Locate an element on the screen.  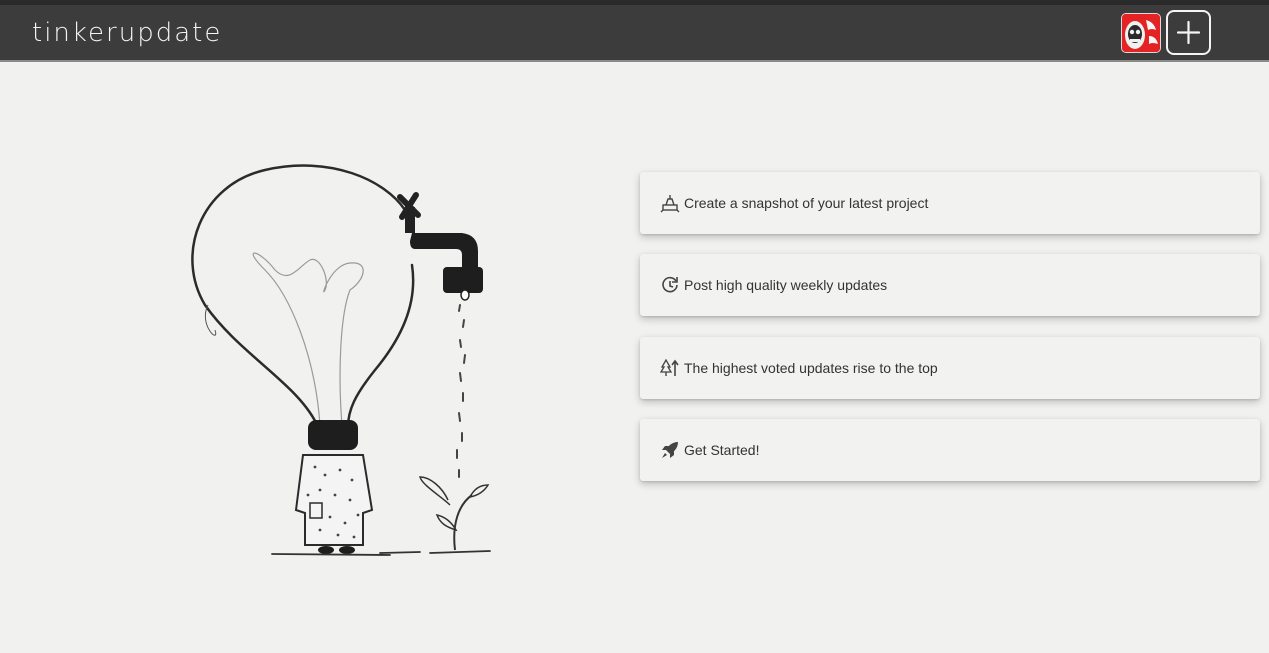
plus-icon is located at coordinates (1188, 32).